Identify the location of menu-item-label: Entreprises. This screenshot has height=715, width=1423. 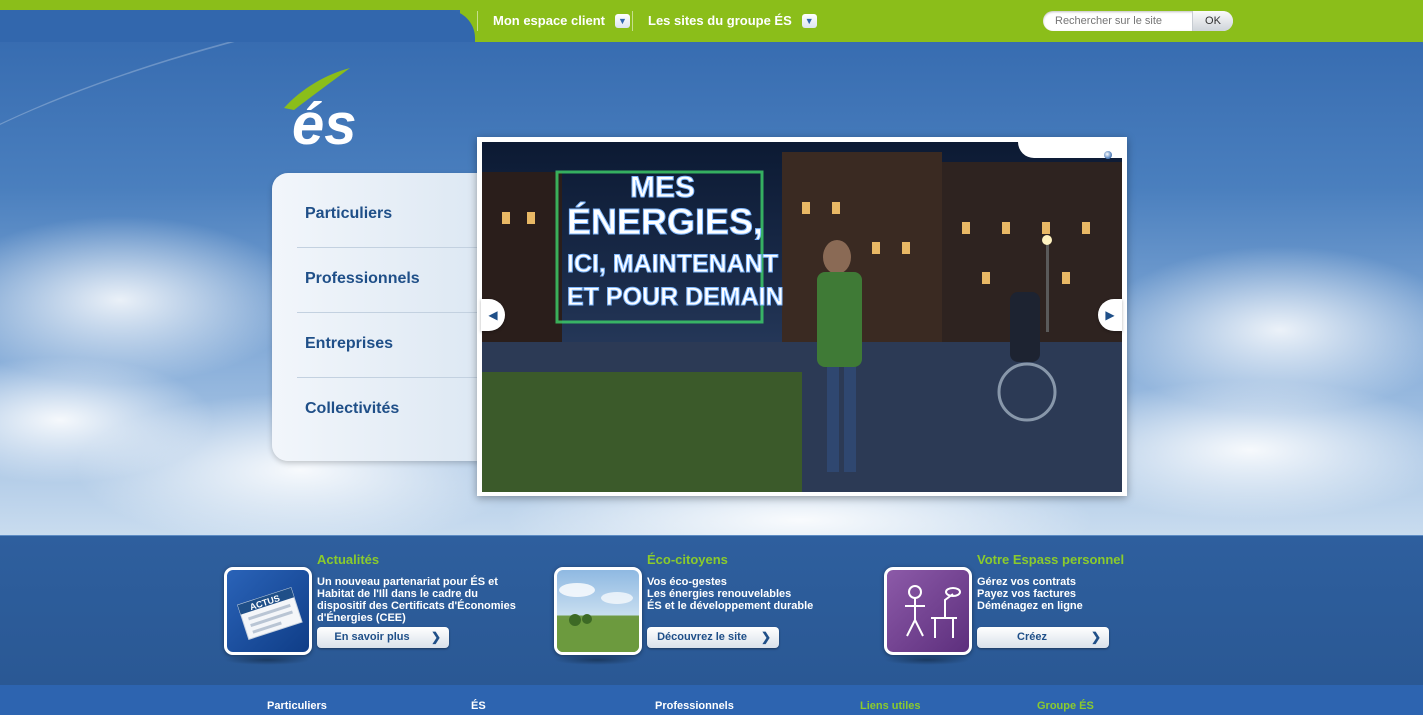
(349, 343).